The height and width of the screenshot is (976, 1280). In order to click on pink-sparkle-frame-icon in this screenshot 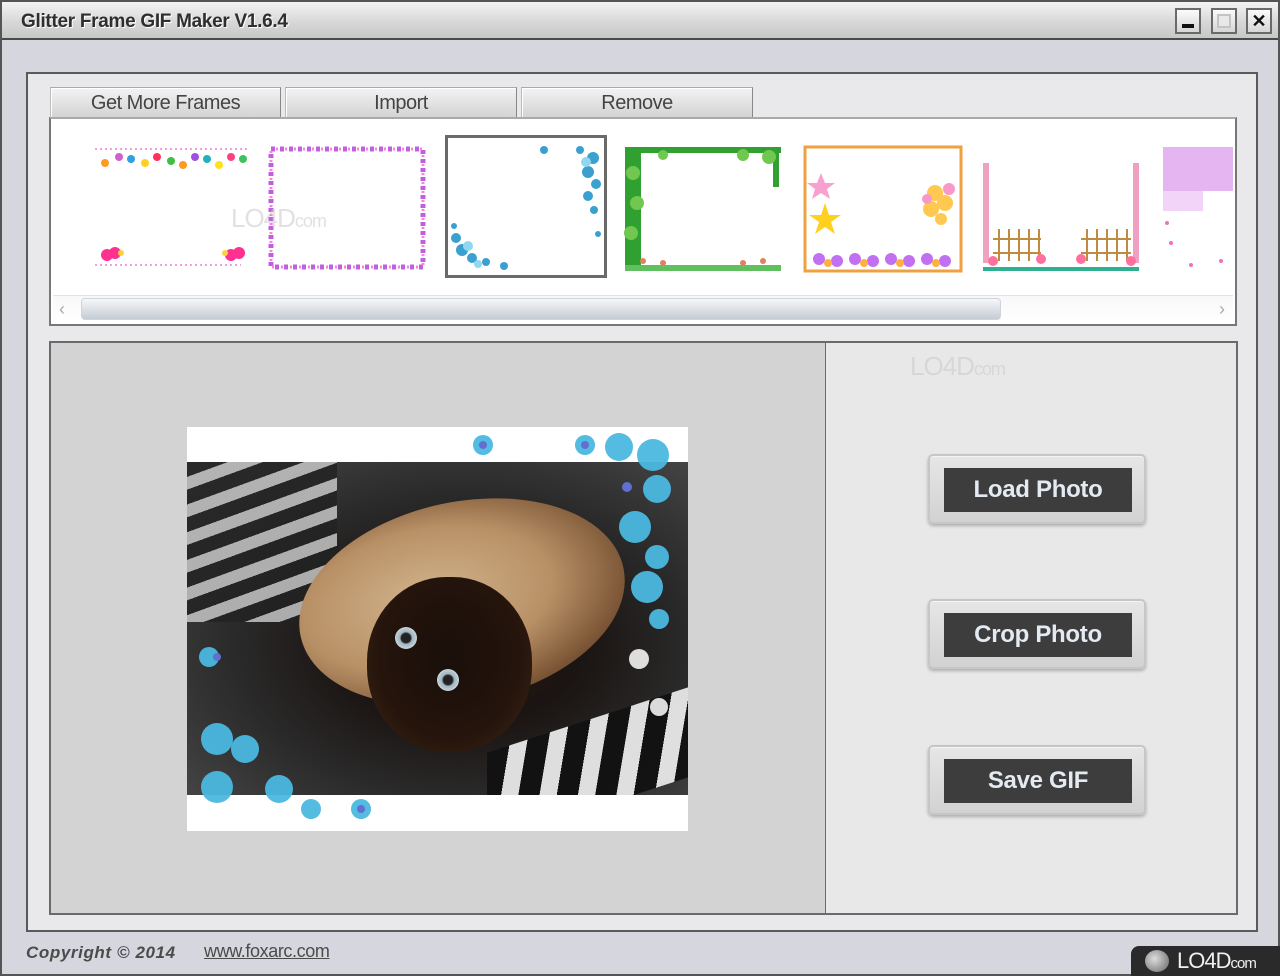, I will do `click(1198, 207)`.